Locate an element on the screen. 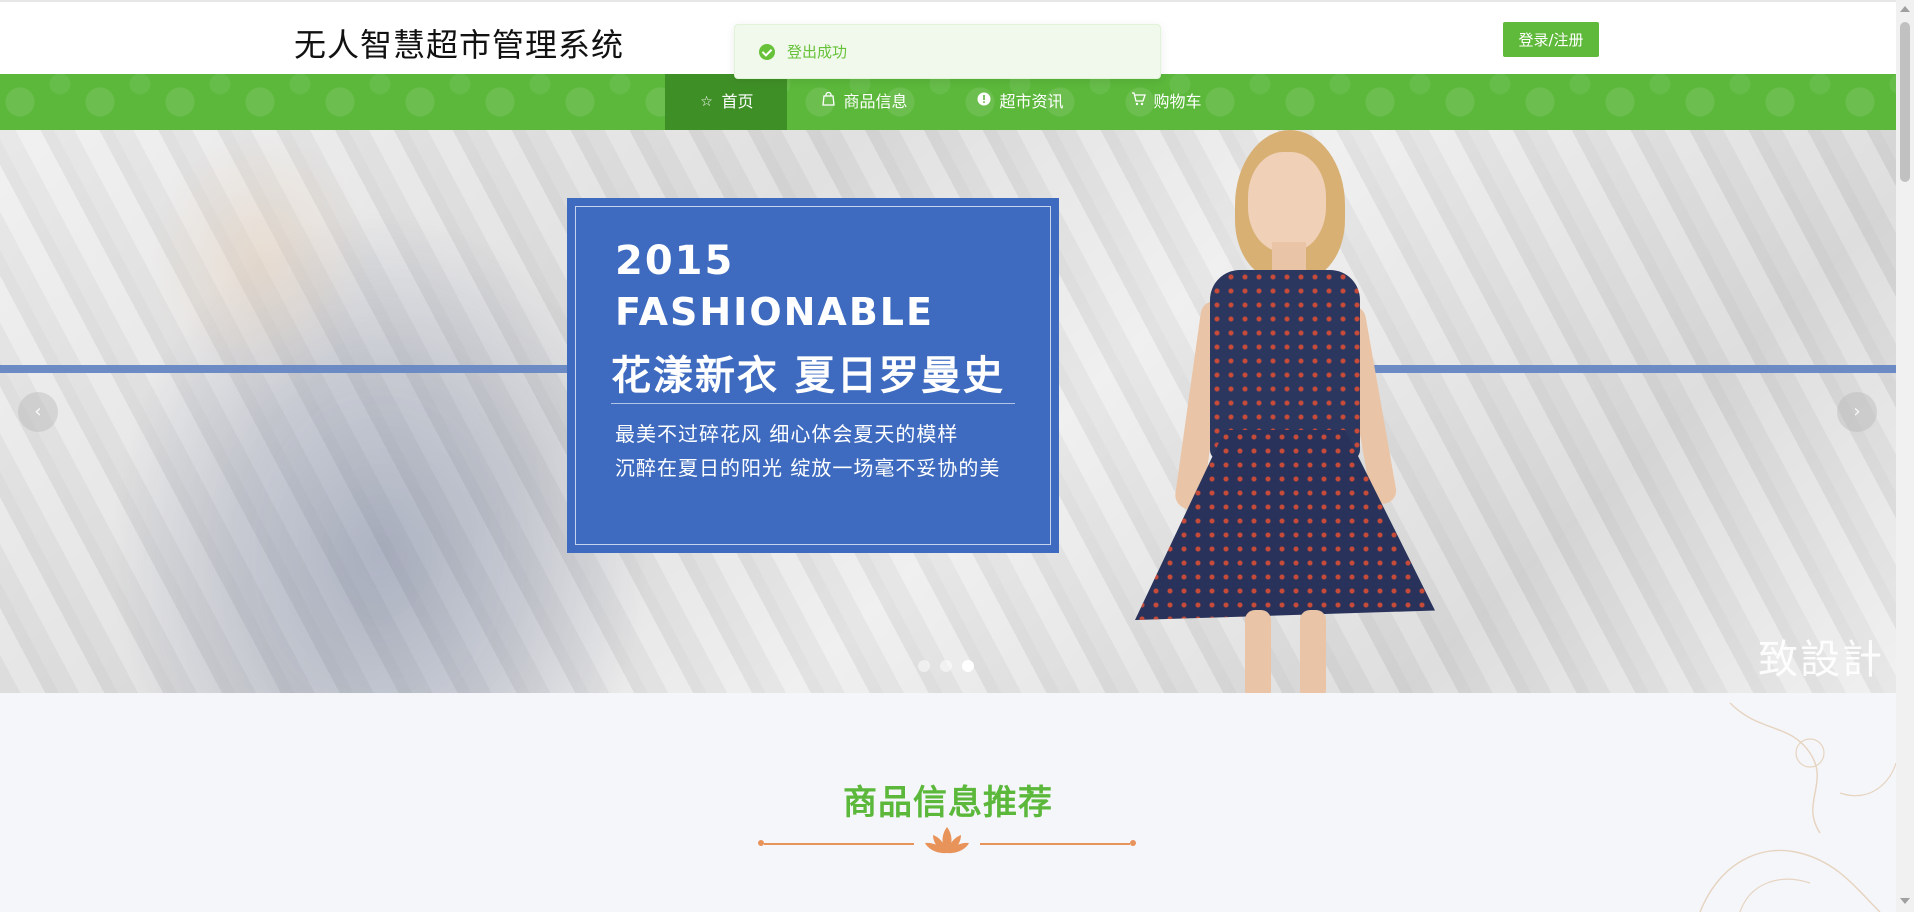 The height and width of the screenshot is (912, 1914). nav-item-cart: 购物车 is located at coordinates (1166, 102).